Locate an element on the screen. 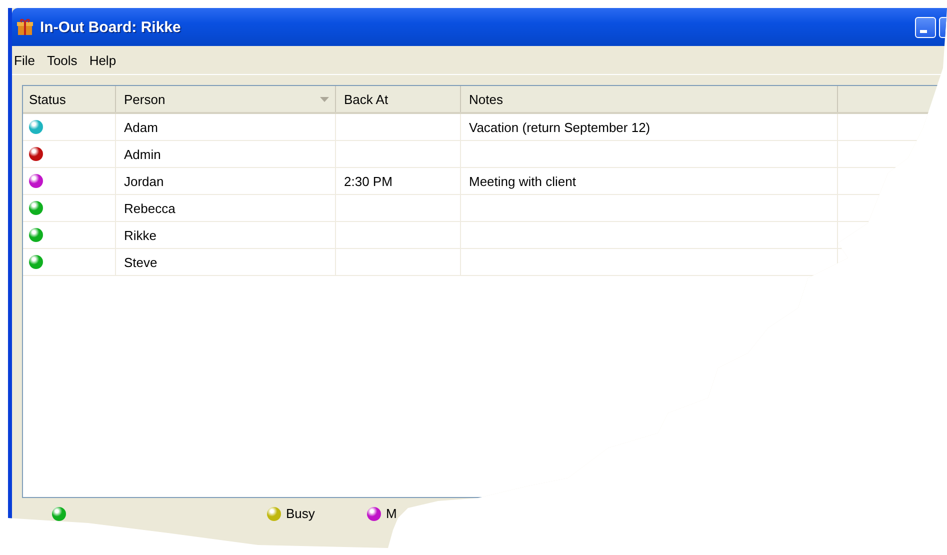 The width and height of the screenshot is (947, 555). back-at-time: 2:30 PM is located at coordinates (368, 181).